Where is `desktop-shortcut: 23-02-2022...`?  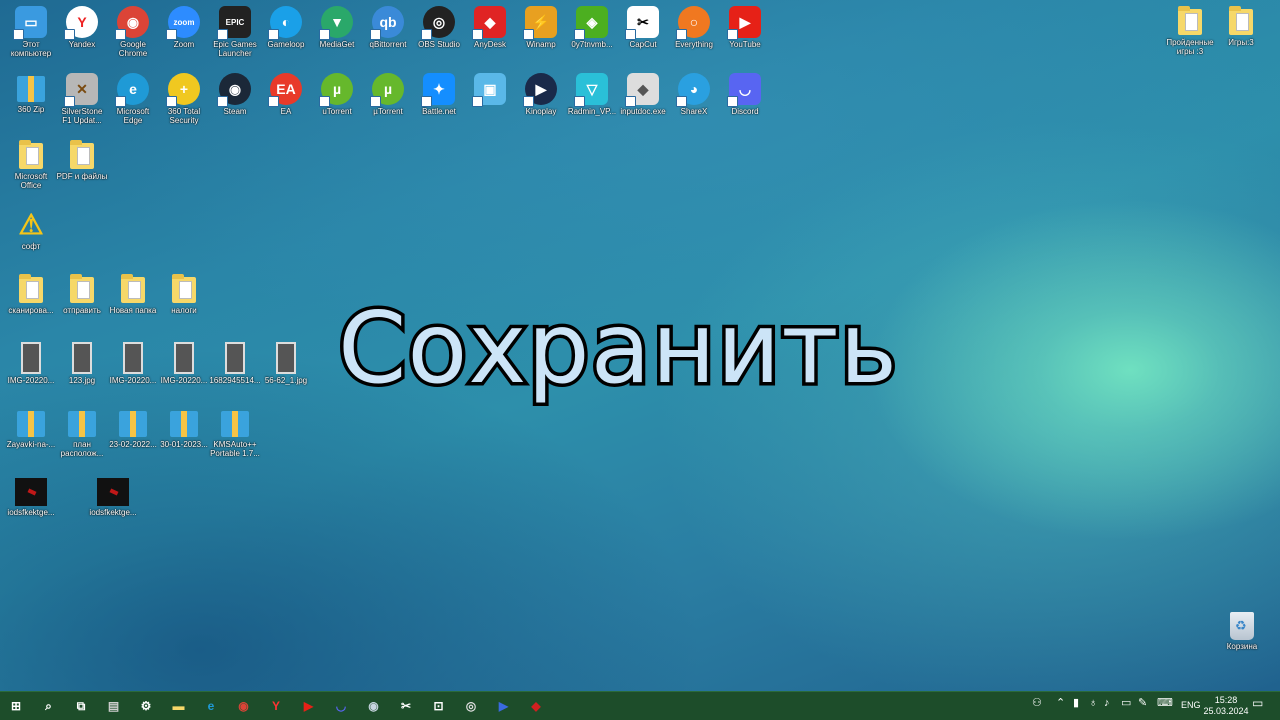
desktop-shortcut: 23-02-2022... is located at coordinates (133, 428).